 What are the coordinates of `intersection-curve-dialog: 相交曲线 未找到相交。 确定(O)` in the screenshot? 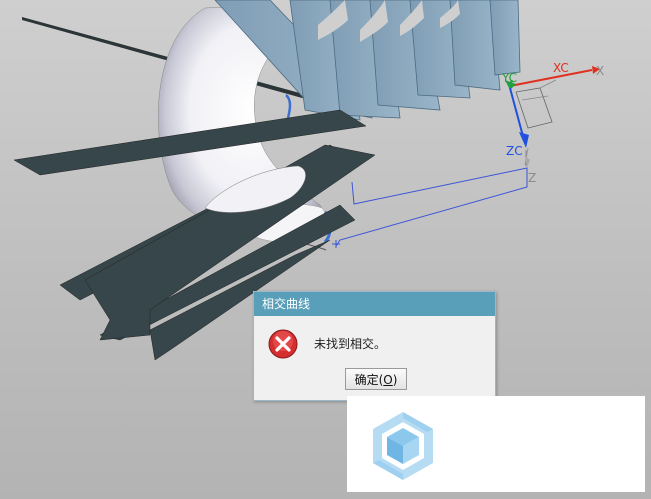 It's located at (374, 346).